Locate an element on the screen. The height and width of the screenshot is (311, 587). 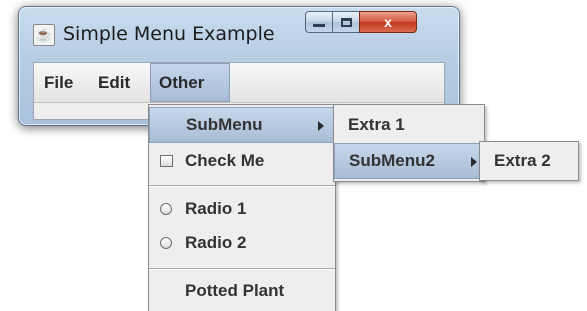
maximize-icon is located at coordinates (346, 22).